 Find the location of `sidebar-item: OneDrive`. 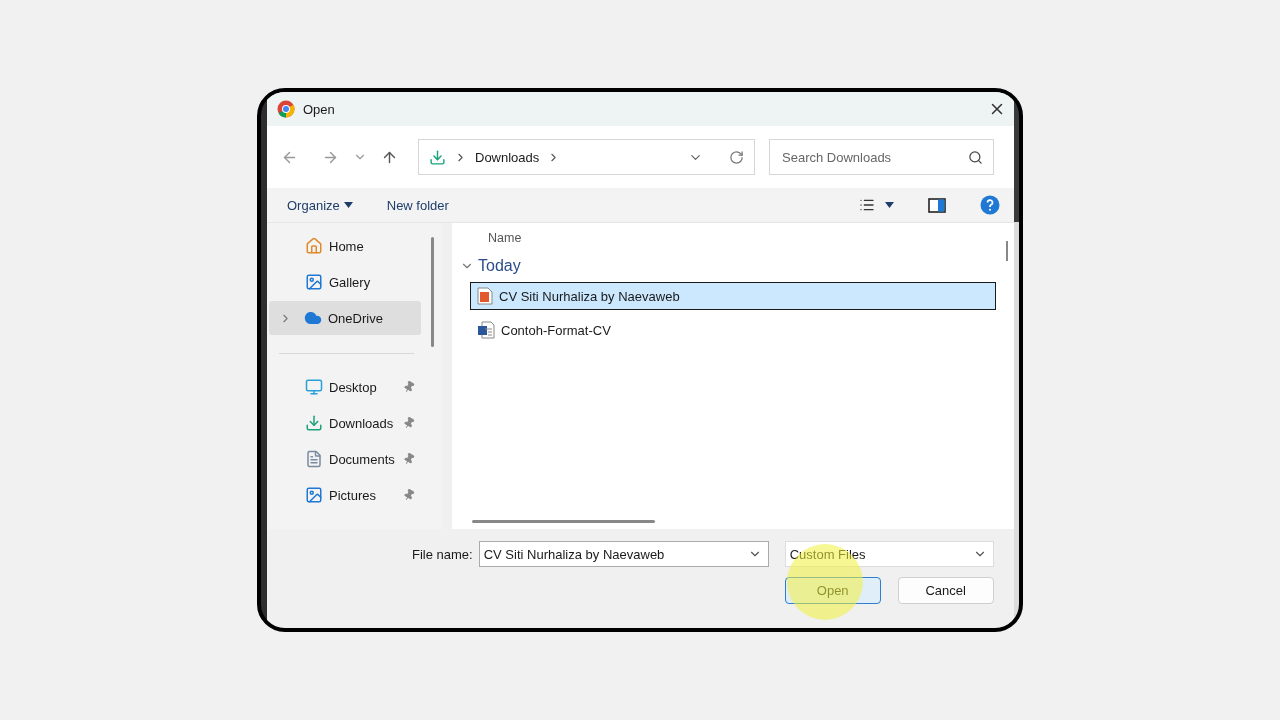

sidebar-item: OneDrive is located at coordinates (345, 318).